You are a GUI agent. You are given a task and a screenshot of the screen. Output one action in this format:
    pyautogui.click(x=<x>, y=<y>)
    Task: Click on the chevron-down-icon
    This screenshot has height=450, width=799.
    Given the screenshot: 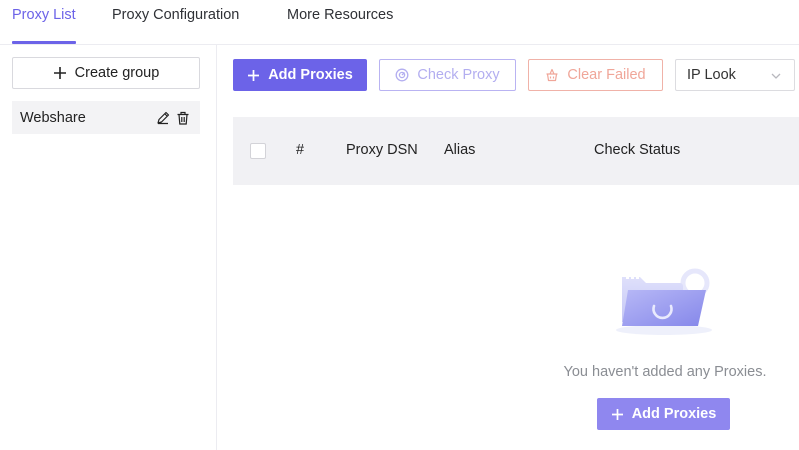 What is the action you would take?
    pyautogui.click(x=776, y=76)
    